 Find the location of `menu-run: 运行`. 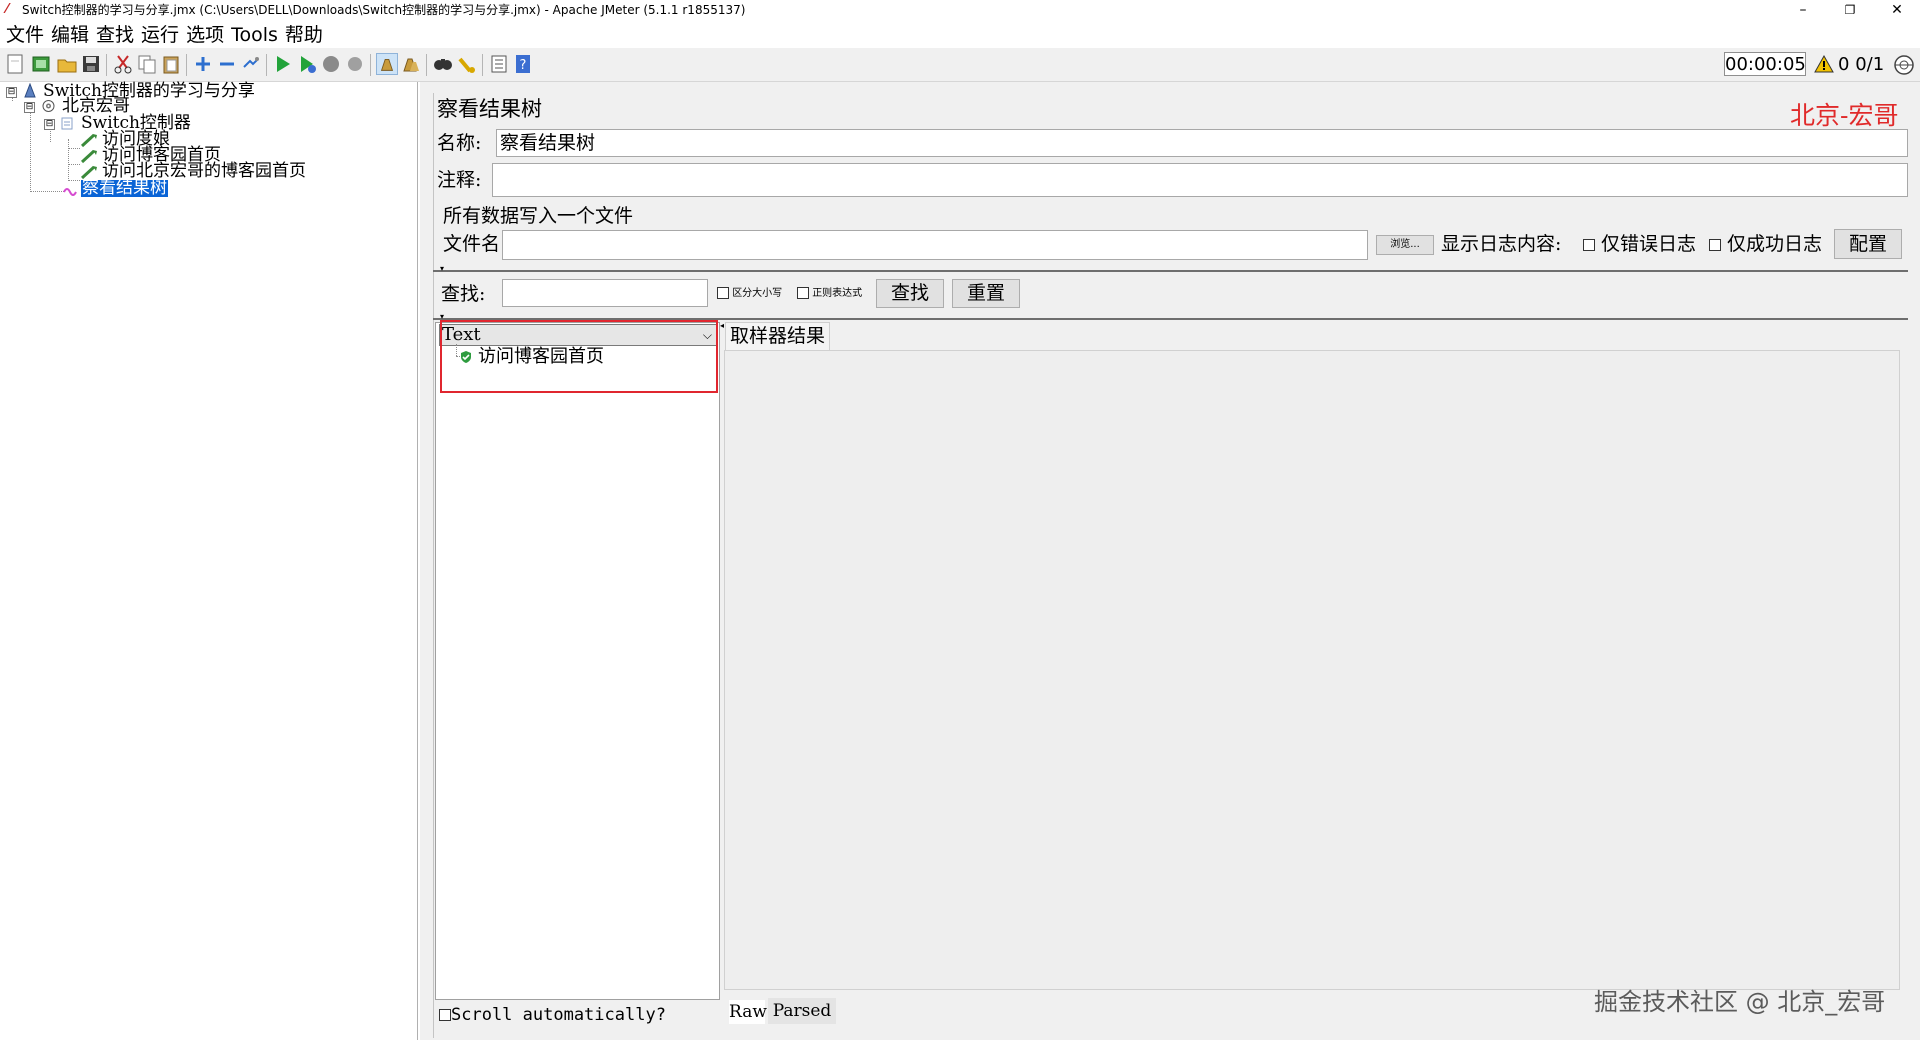

menu-run: 运行 is located at coordinates (160, 35).